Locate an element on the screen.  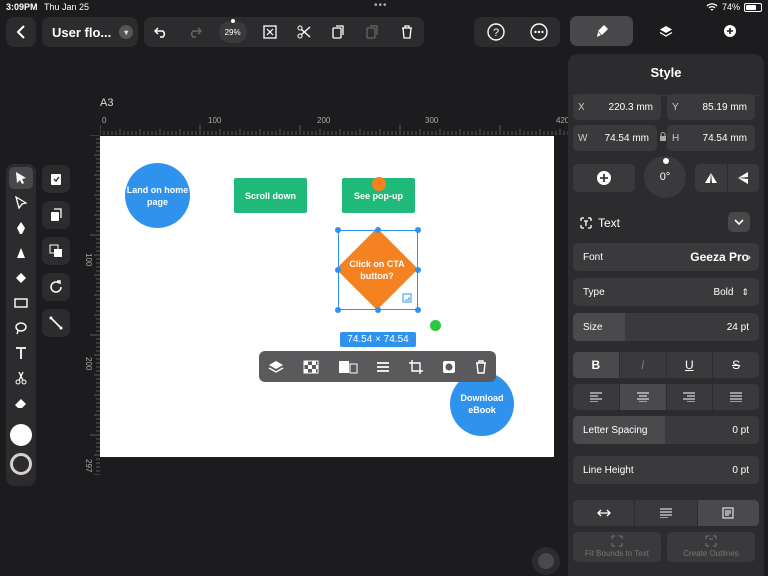
bold-button: B is located at coordinates (596, 365).